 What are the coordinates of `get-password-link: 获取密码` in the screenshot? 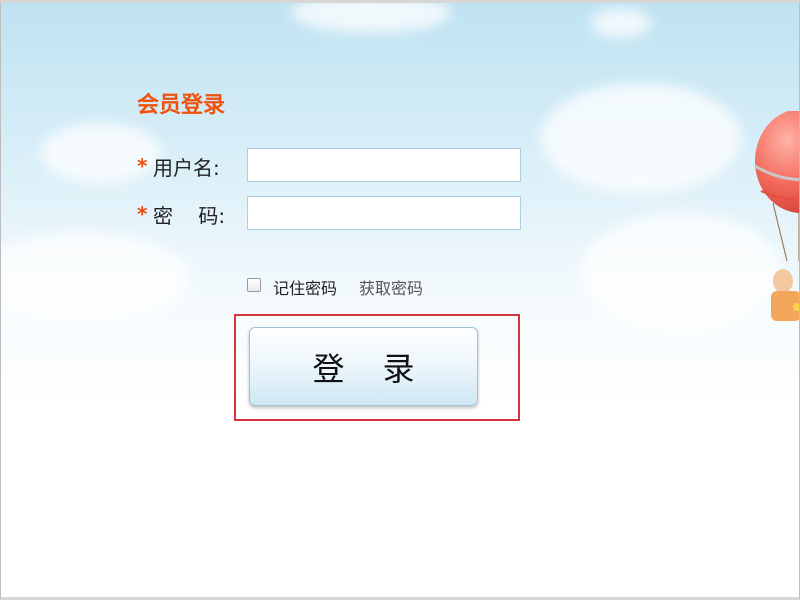 It's located at (391, 287).